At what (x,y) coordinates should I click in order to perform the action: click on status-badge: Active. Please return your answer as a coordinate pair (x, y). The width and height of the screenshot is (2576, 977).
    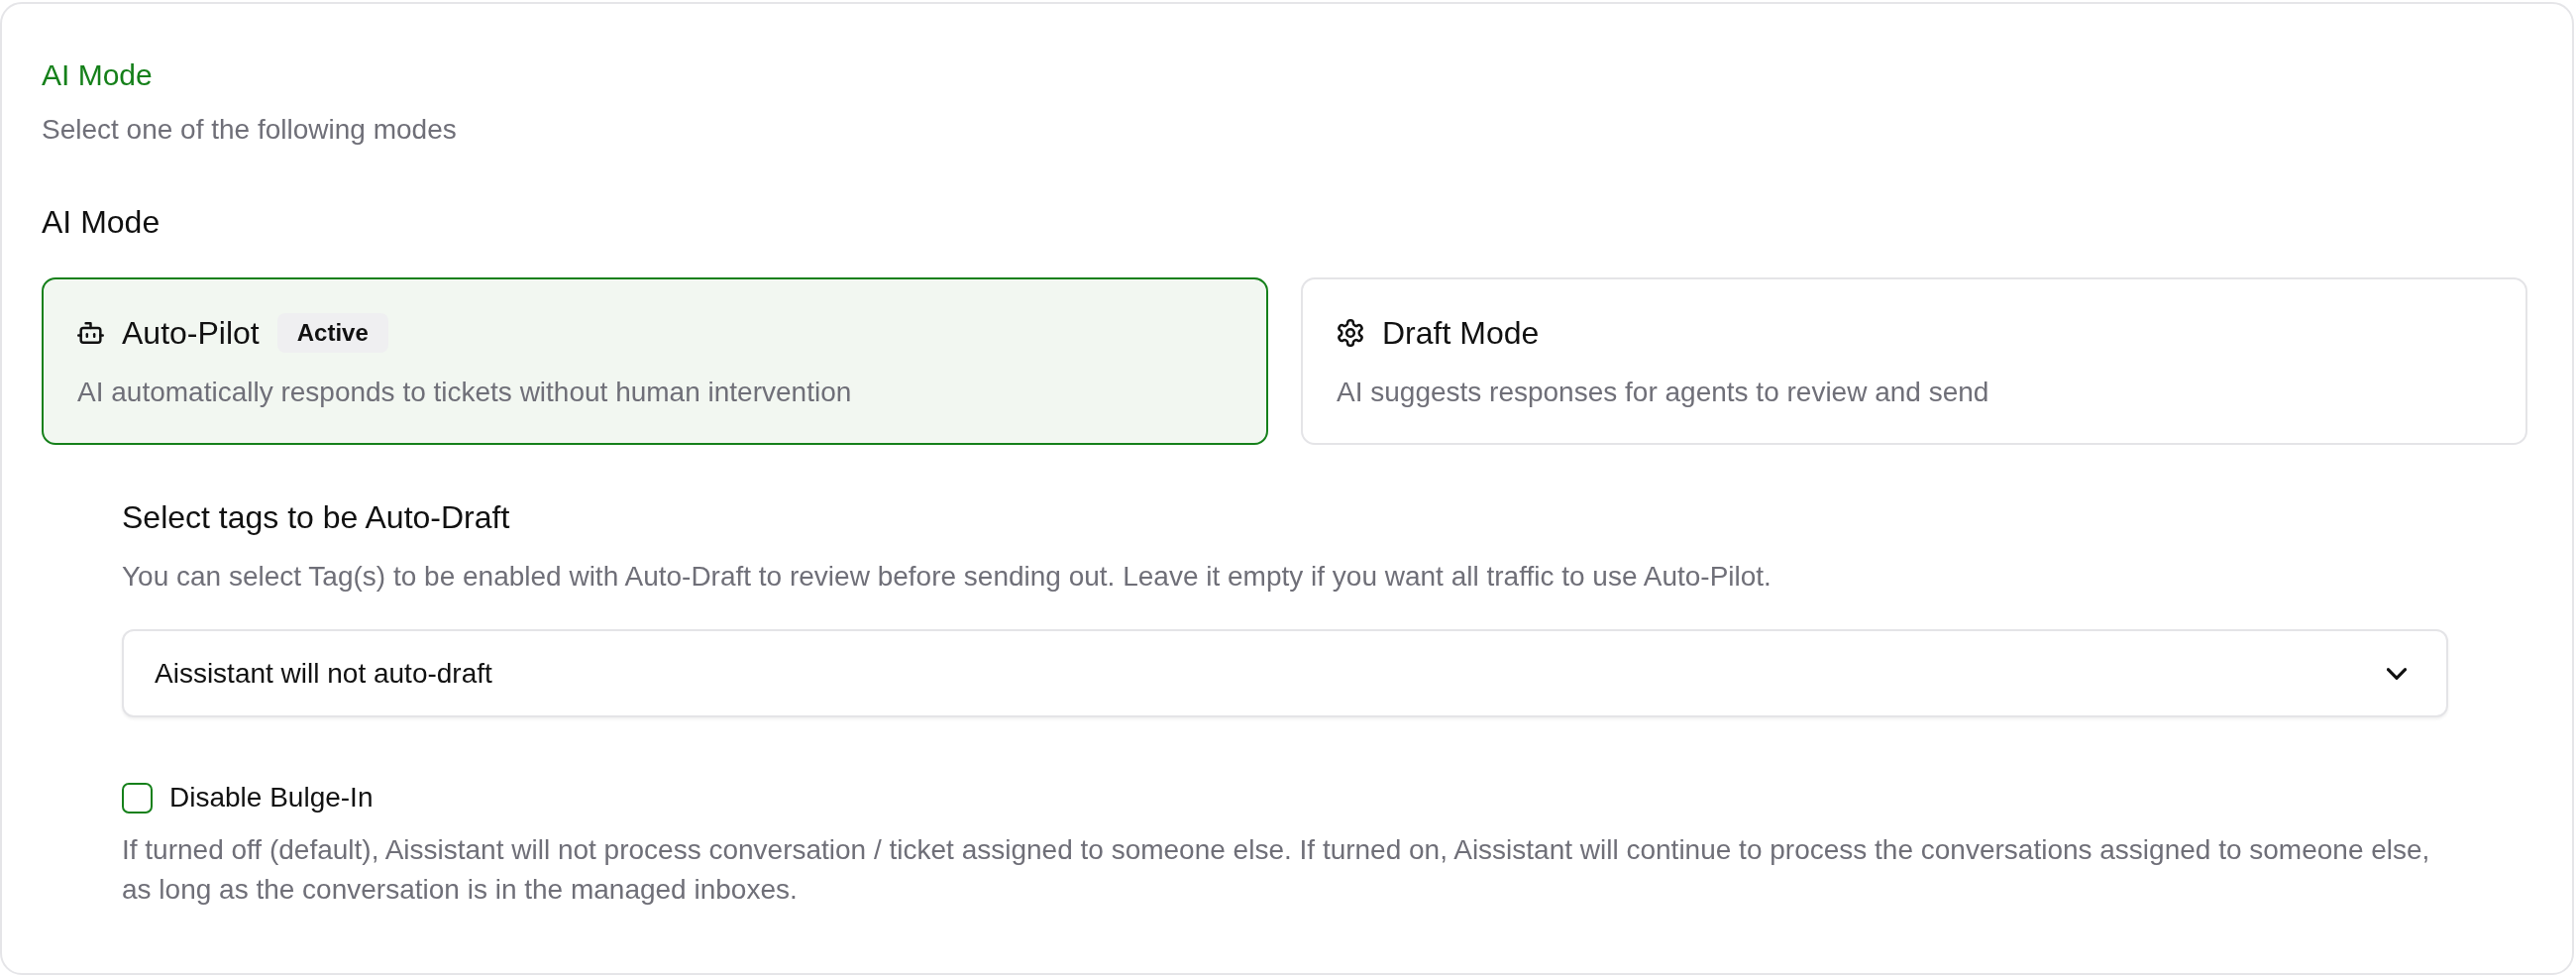
    Looking at the image, I should click on (332, 333).